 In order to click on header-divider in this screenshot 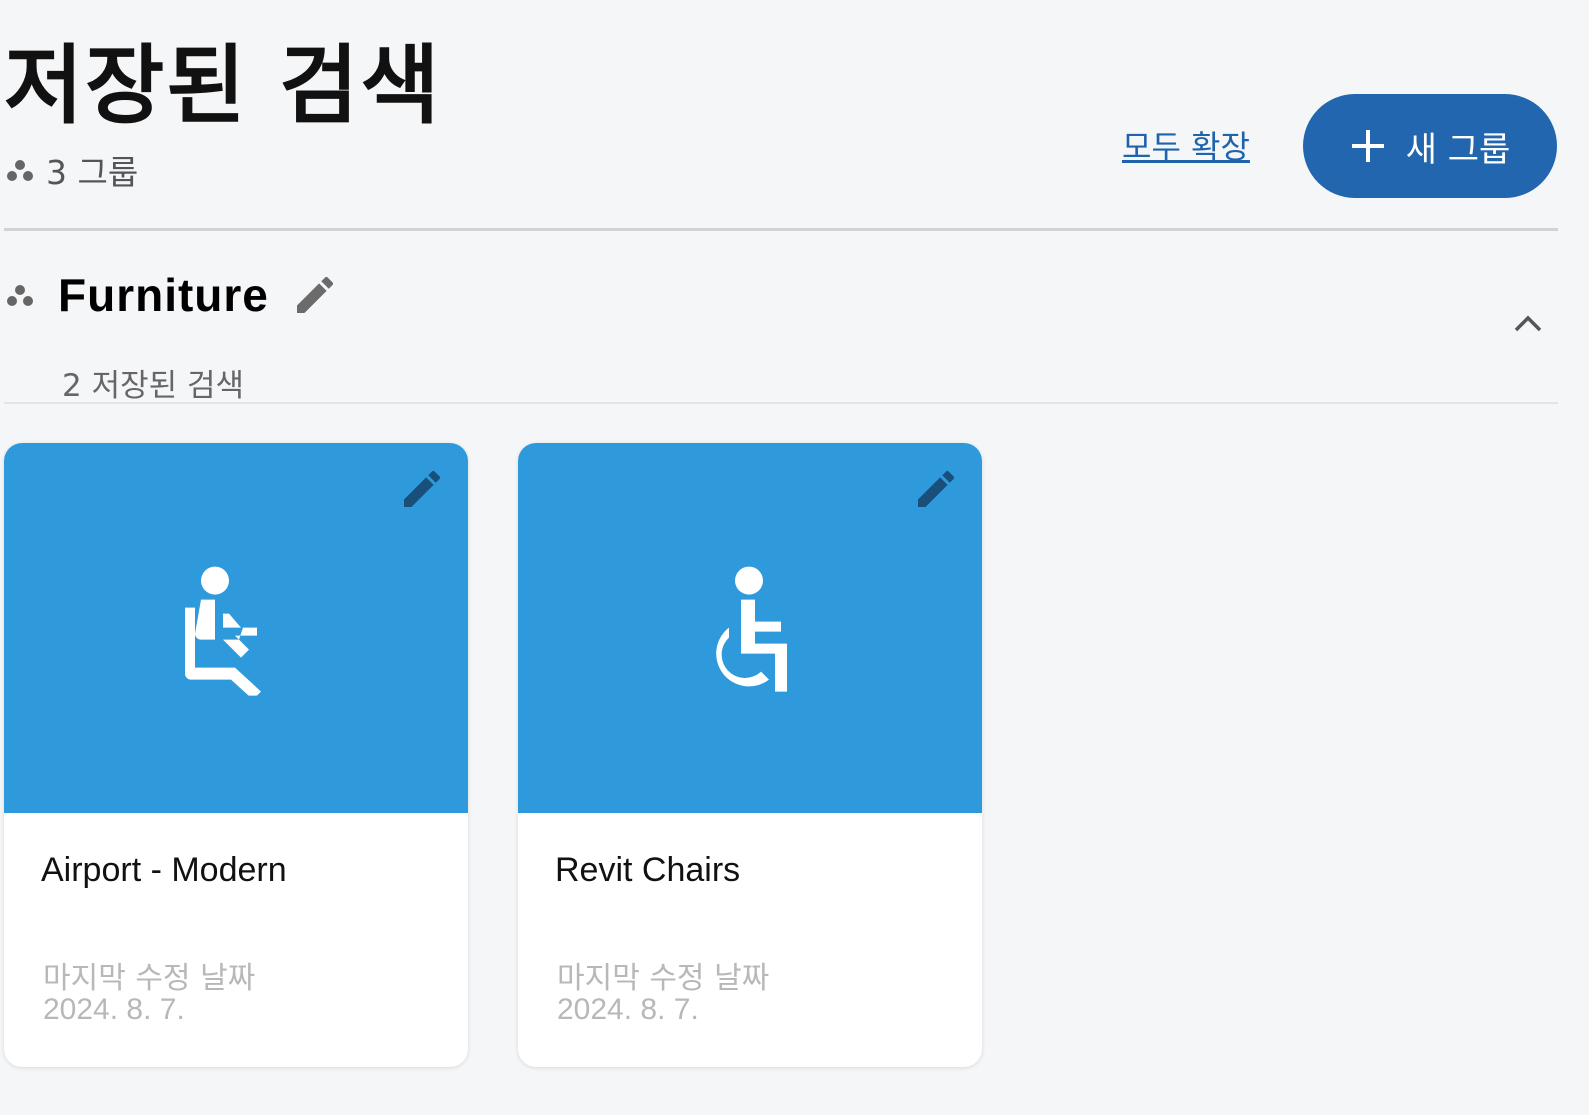, I will do `click(781, 229)`.